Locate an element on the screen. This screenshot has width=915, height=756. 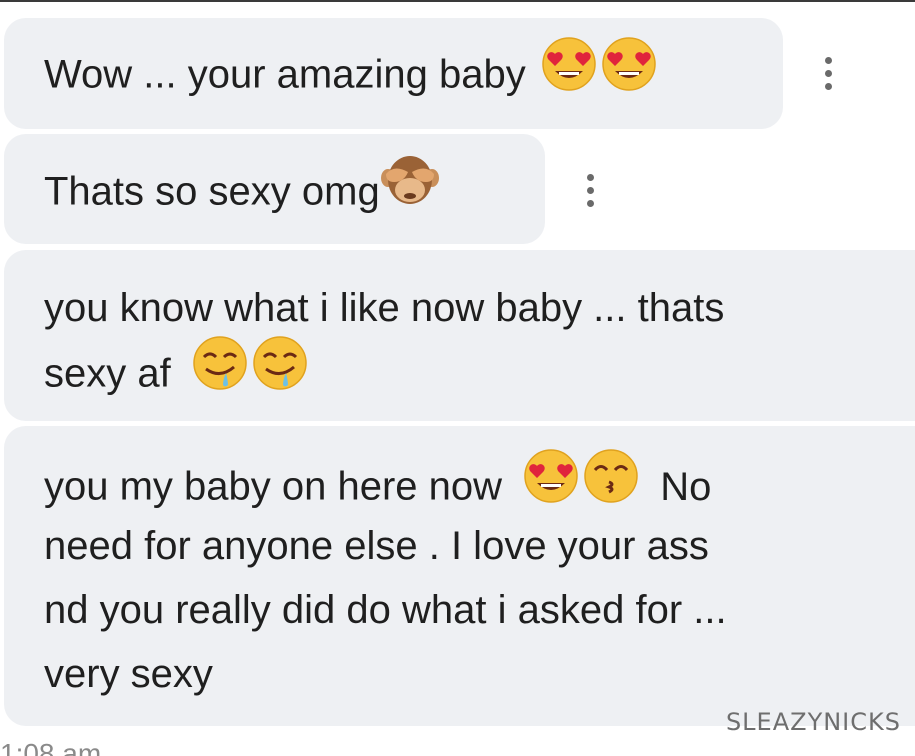
message-line: Thats so sexy omg is located at coordinates (242, 194).